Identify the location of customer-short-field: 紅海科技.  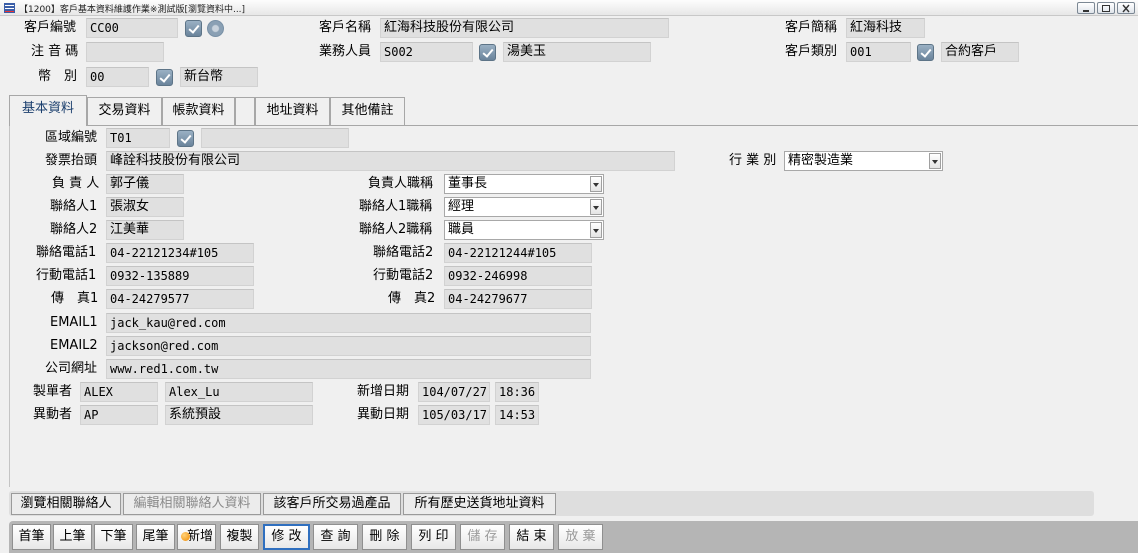
(885, 28).